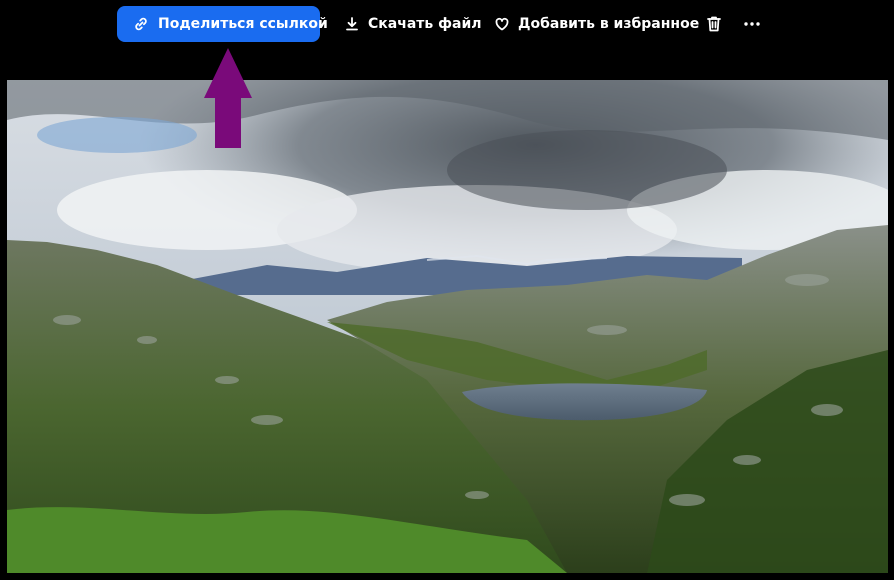 This screenshot has height=580, width=894. What do you see at coordinates (352, 24) in the screenshot?
I see `download-icon` at bounding box center [352, 24].